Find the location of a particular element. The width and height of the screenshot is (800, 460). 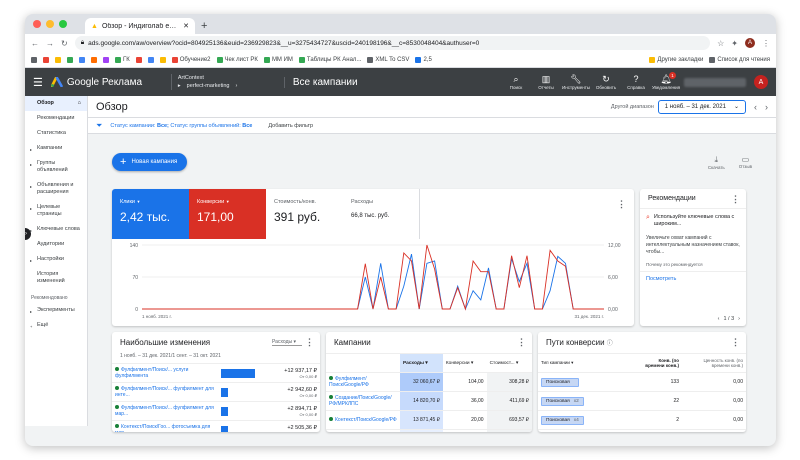

search-tool: ⌕ Поиск is located at coordinates (516, 82).